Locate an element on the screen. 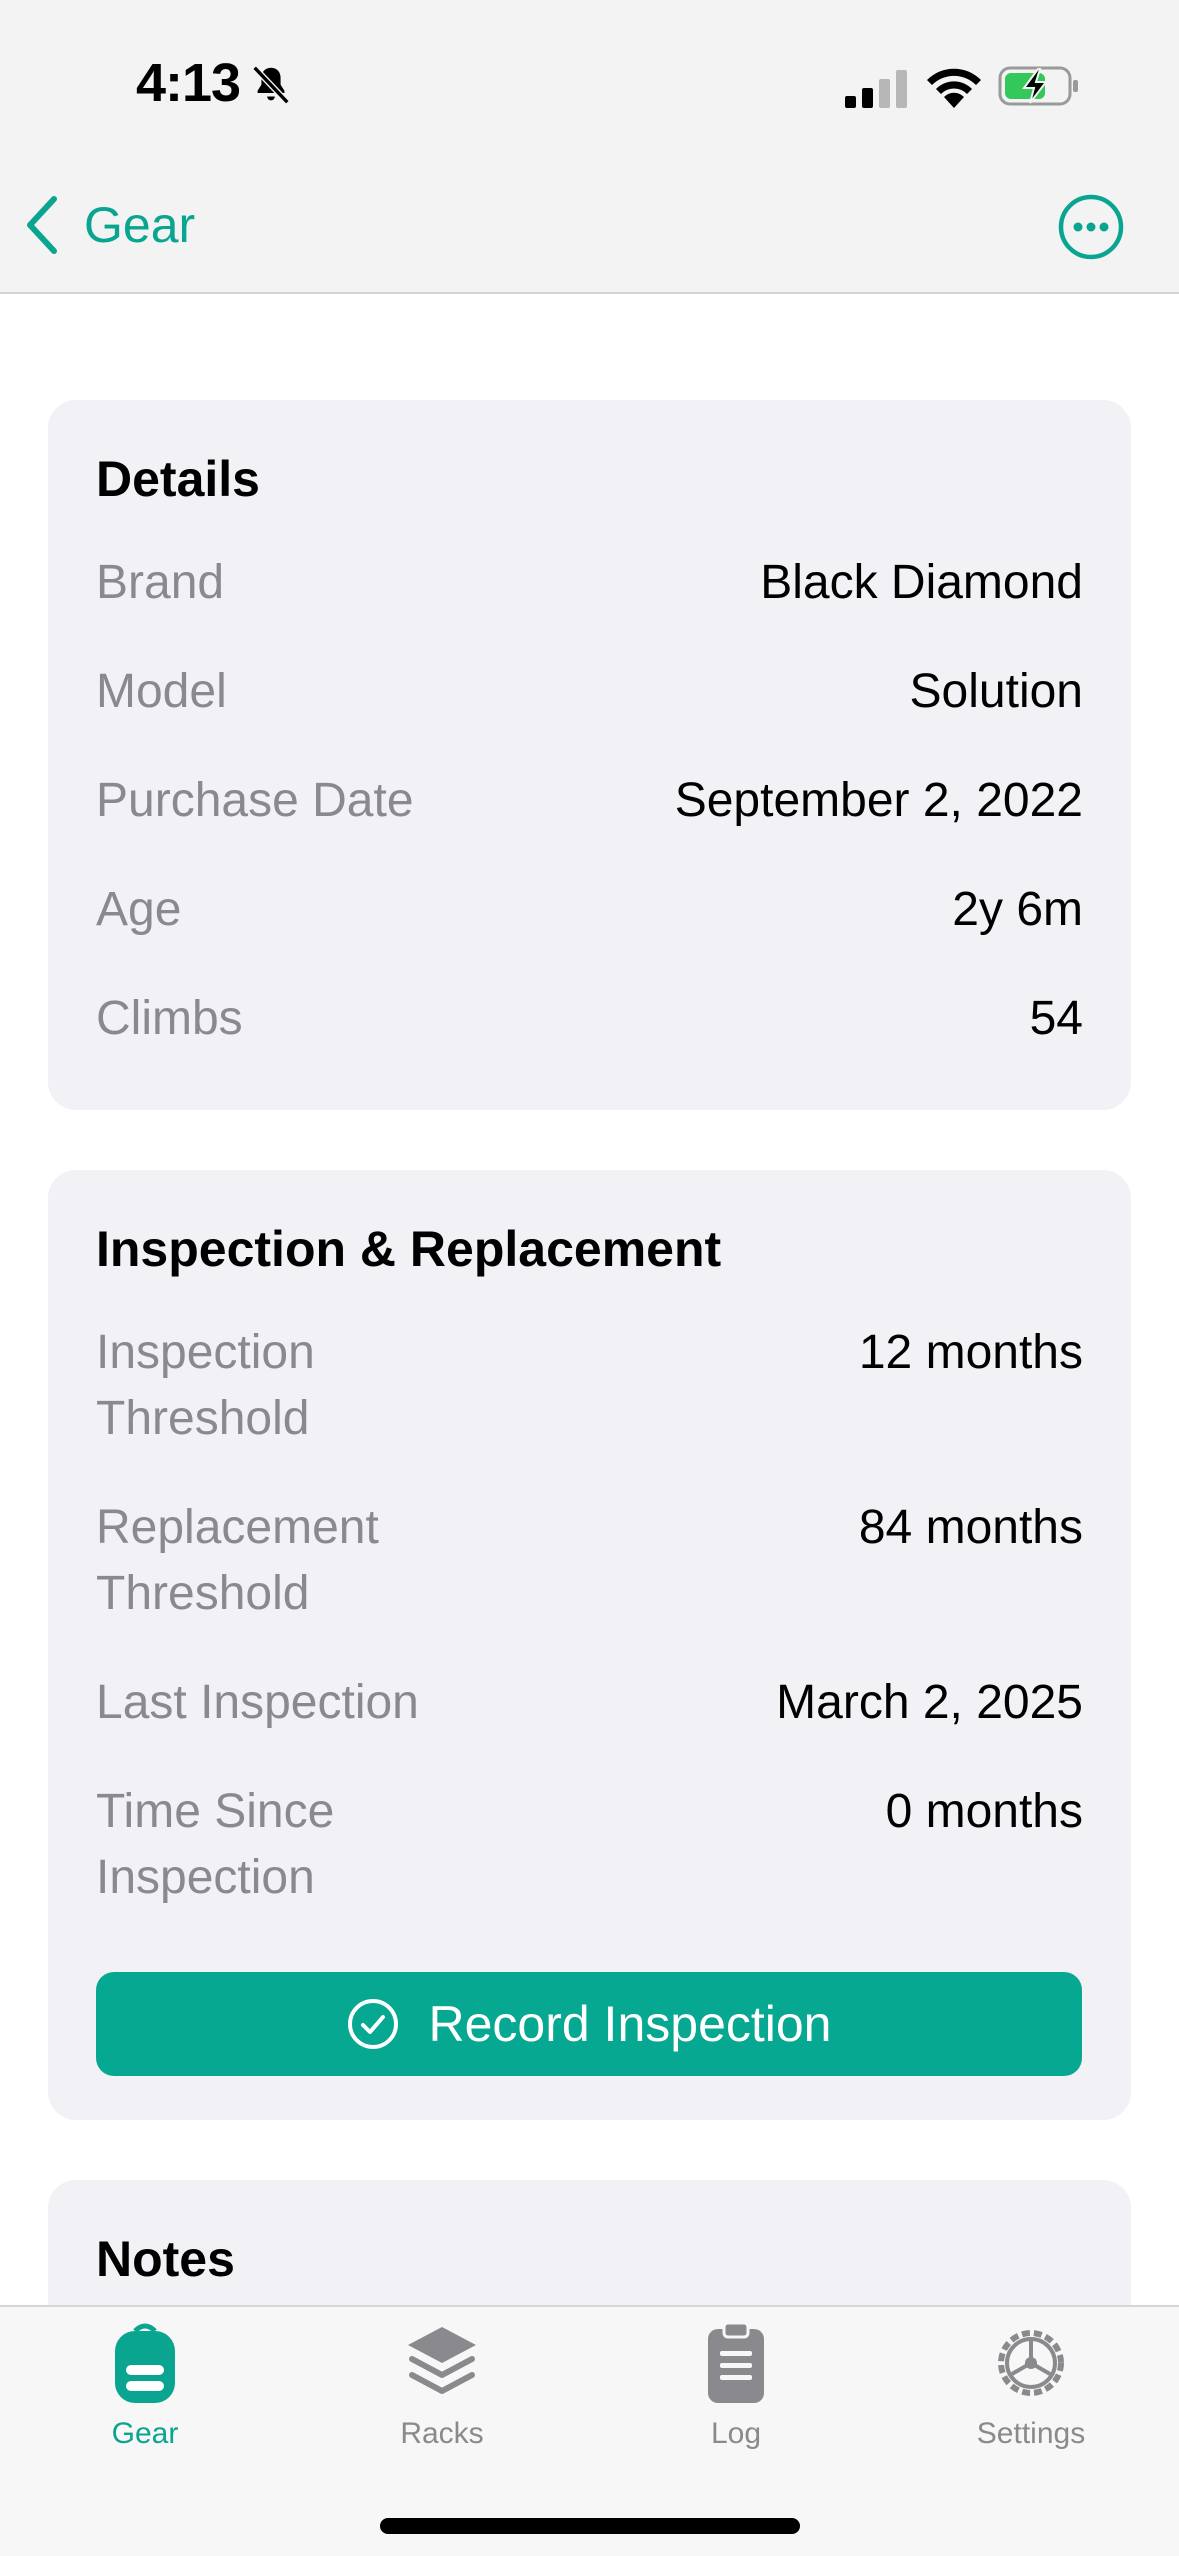  checkmark-circle-icon is located at coordinates (373, 2024).